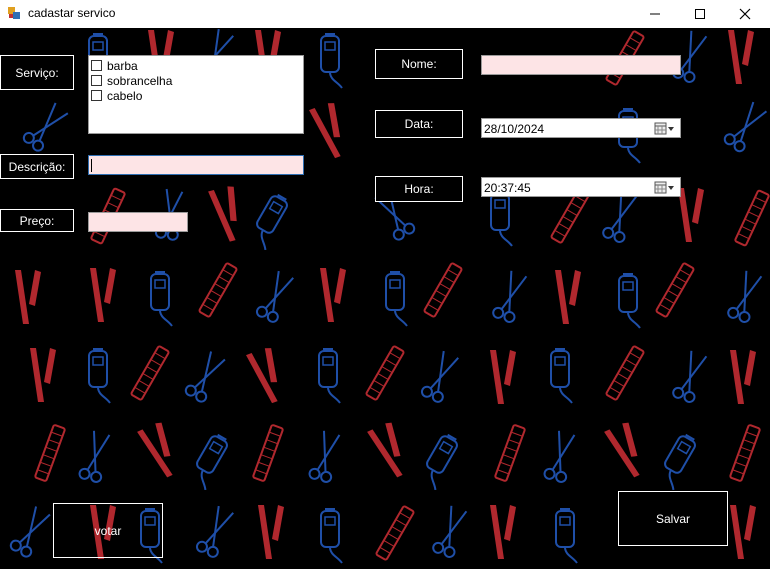 This screenshot has width=770, height=569. What do you see at coordinates (140, 80) in the screenshot?
I see `option-label: sobrancelha` at bounding box center [140, 80].